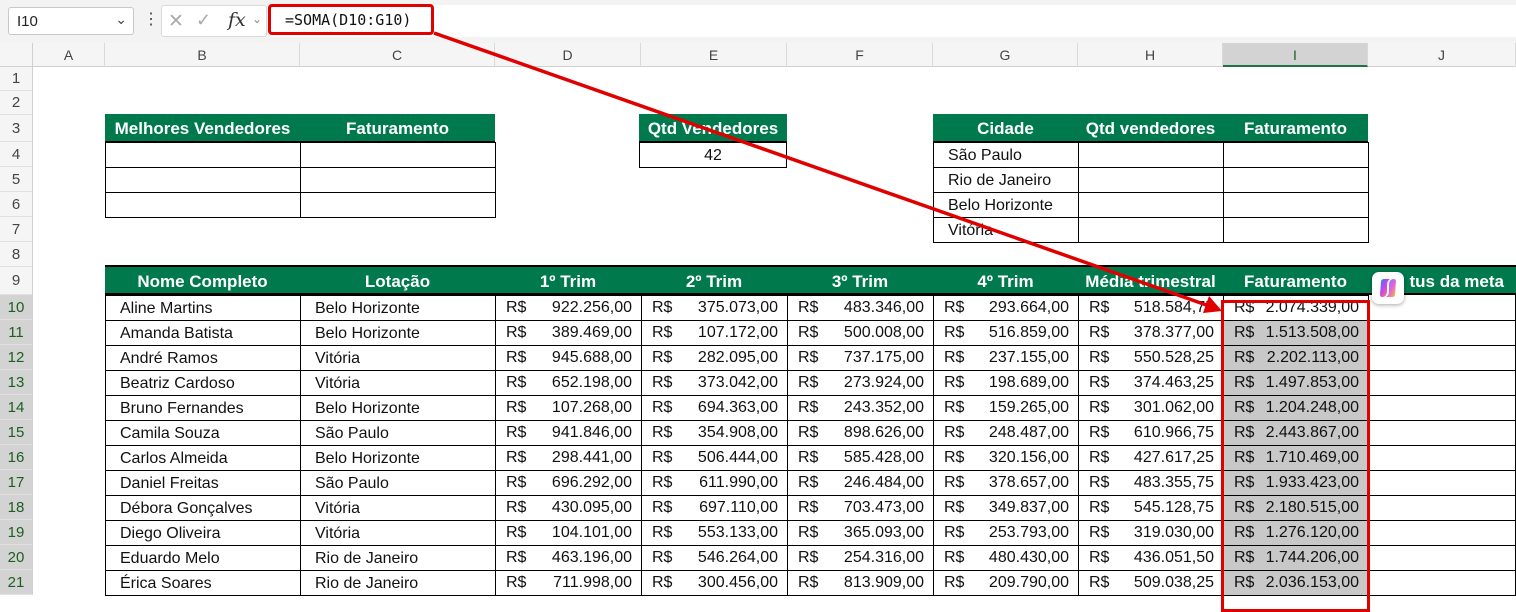  What do you see at coordinates (203, 20) in the screenshot?
I see `check-icon: ✓` at bounding box center [203, 20].